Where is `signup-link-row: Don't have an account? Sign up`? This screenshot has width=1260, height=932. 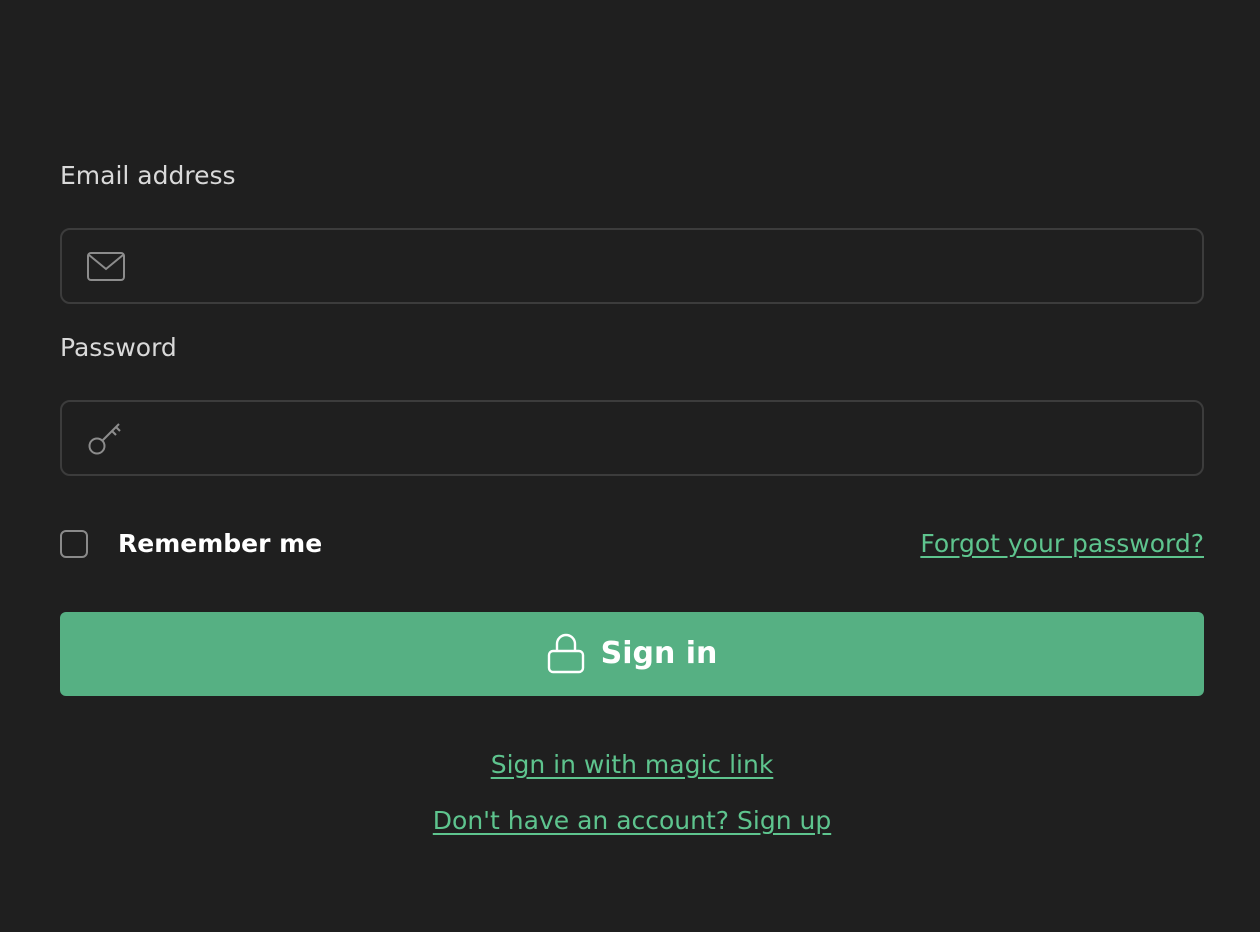 signup-link-row: Don't have an account? Sign up is located at coordinates (632, 821).